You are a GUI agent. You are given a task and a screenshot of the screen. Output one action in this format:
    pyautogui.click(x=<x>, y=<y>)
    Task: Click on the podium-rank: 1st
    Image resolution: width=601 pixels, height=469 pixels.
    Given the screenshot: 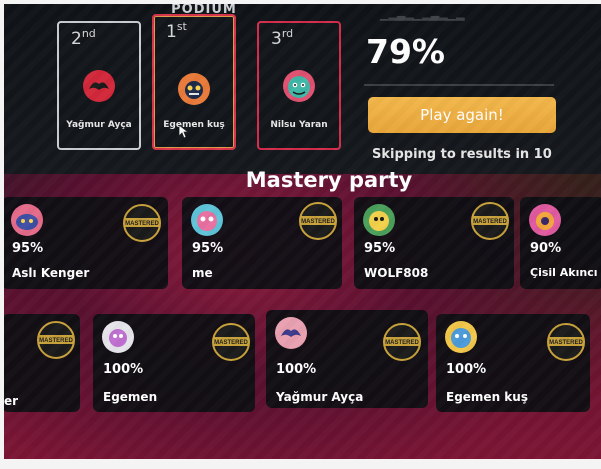 What is the action you would take?
    pyautogui.click(x=176, y=31)
    